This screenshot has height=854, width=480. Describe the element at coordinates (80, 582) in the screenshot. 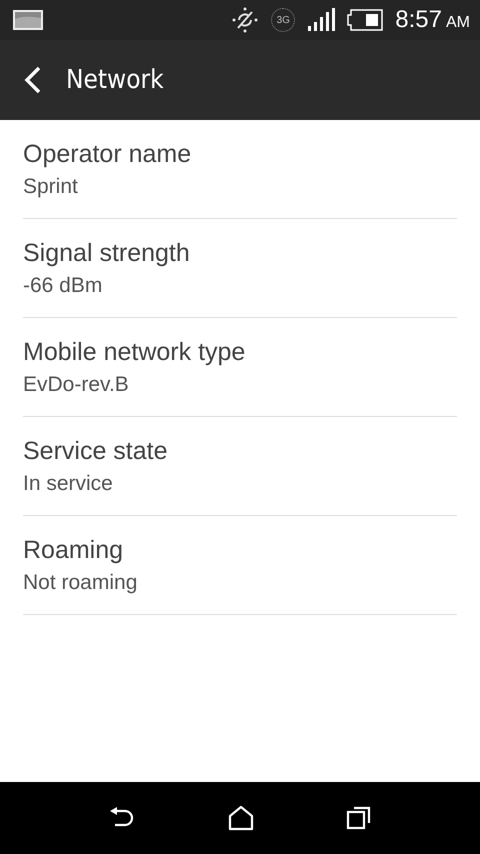

I see `item-value: Not roaming` at that location.